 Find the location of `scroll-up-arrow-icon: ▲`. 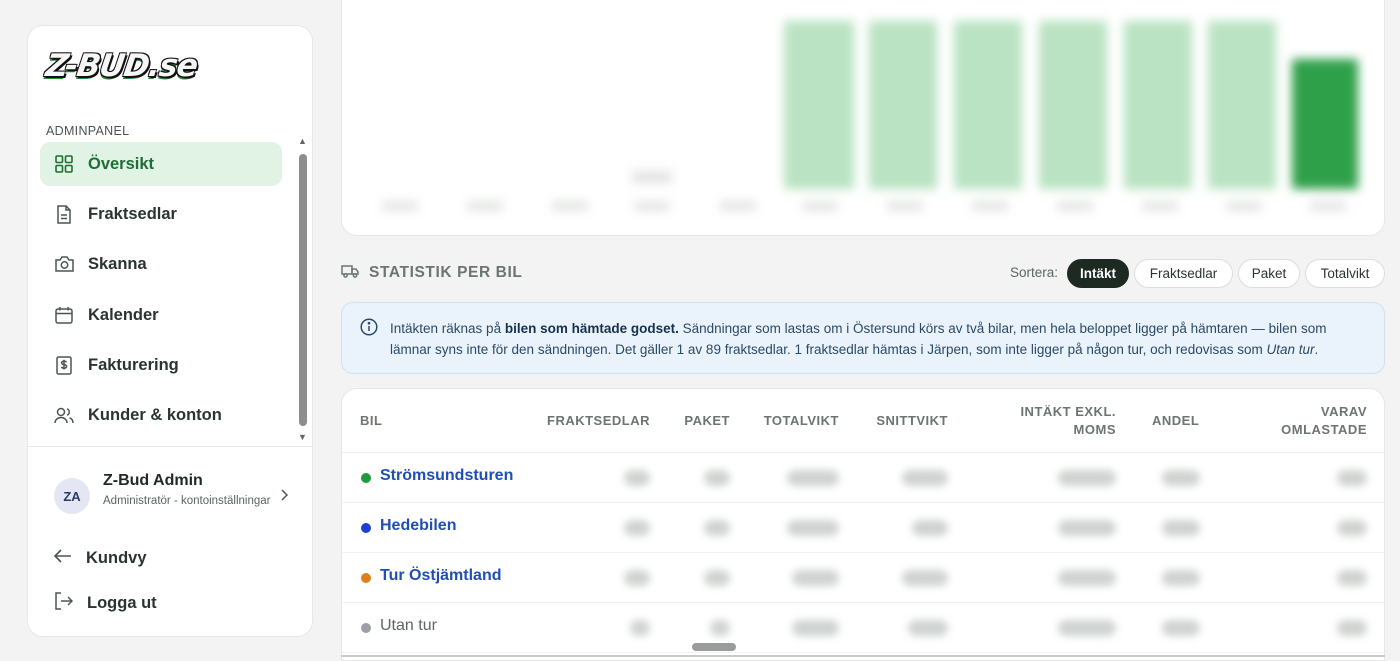

scroll-up-arrow-icon: ▲ is located at coordinates (302, 141).